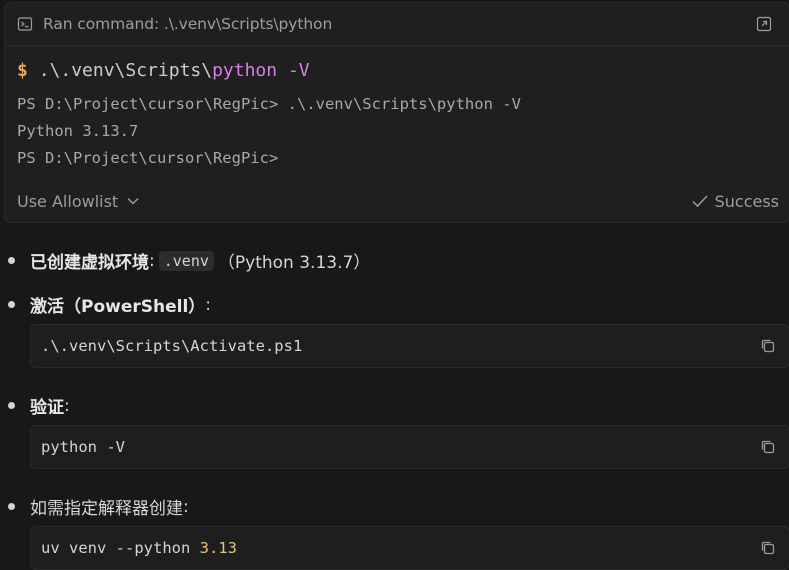  What do you see at coordinates (106, 509) in the screenshot?
I see `bullet-text: 如需指定解释器创建` at bounding box center [106, 509].